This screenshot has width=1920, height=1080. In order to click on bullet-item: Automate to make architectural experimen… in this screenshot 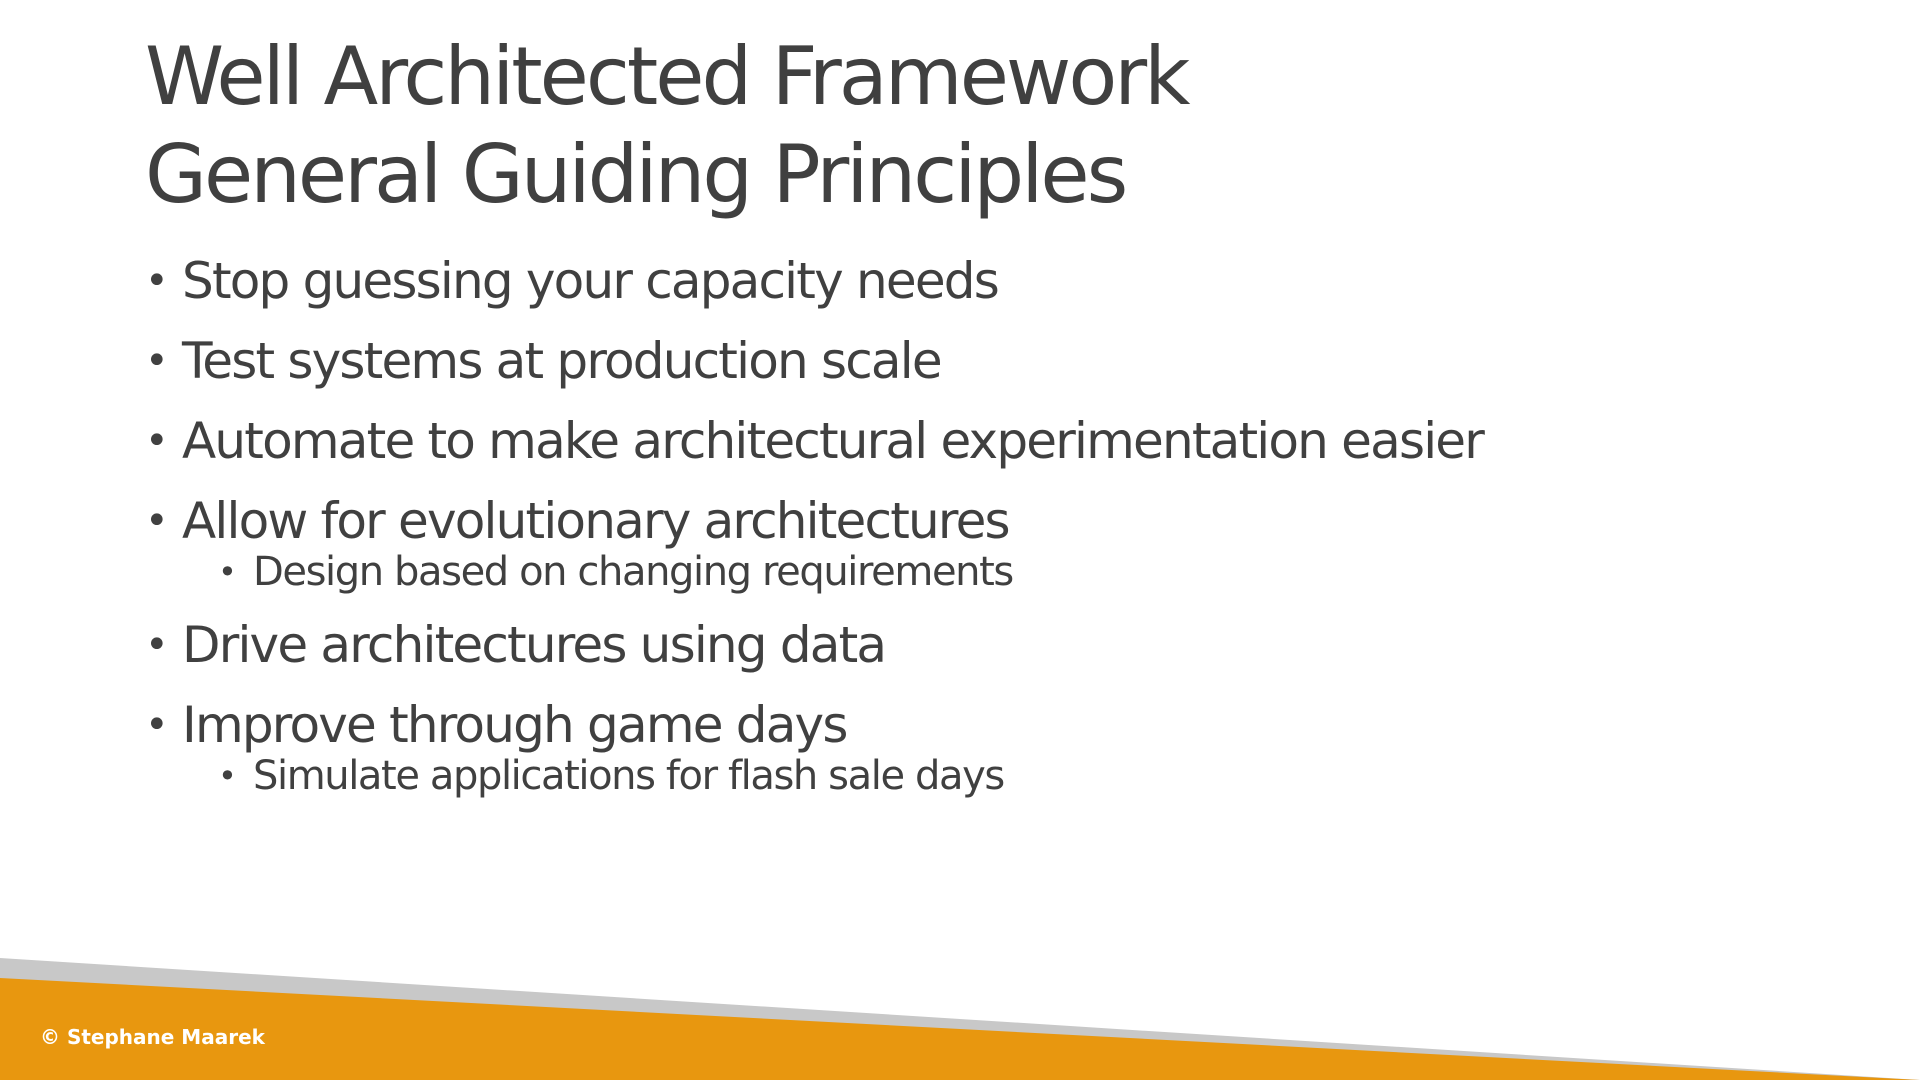, I will do `click(815, 441)`.